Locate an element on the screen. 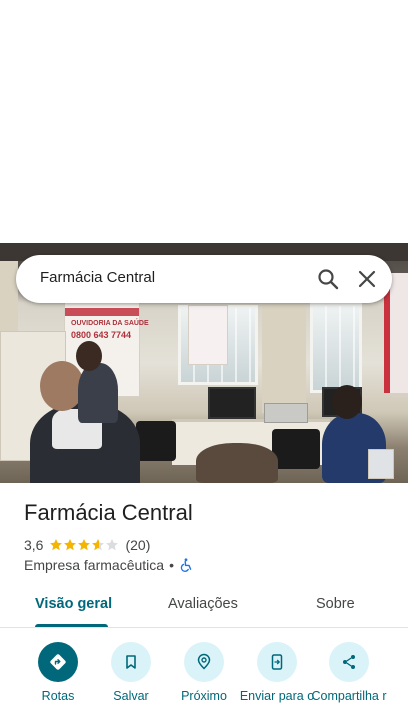 This screenshot has height=726, width=408. search-bar: Farmácia Central is located at coordinates (204, 279).